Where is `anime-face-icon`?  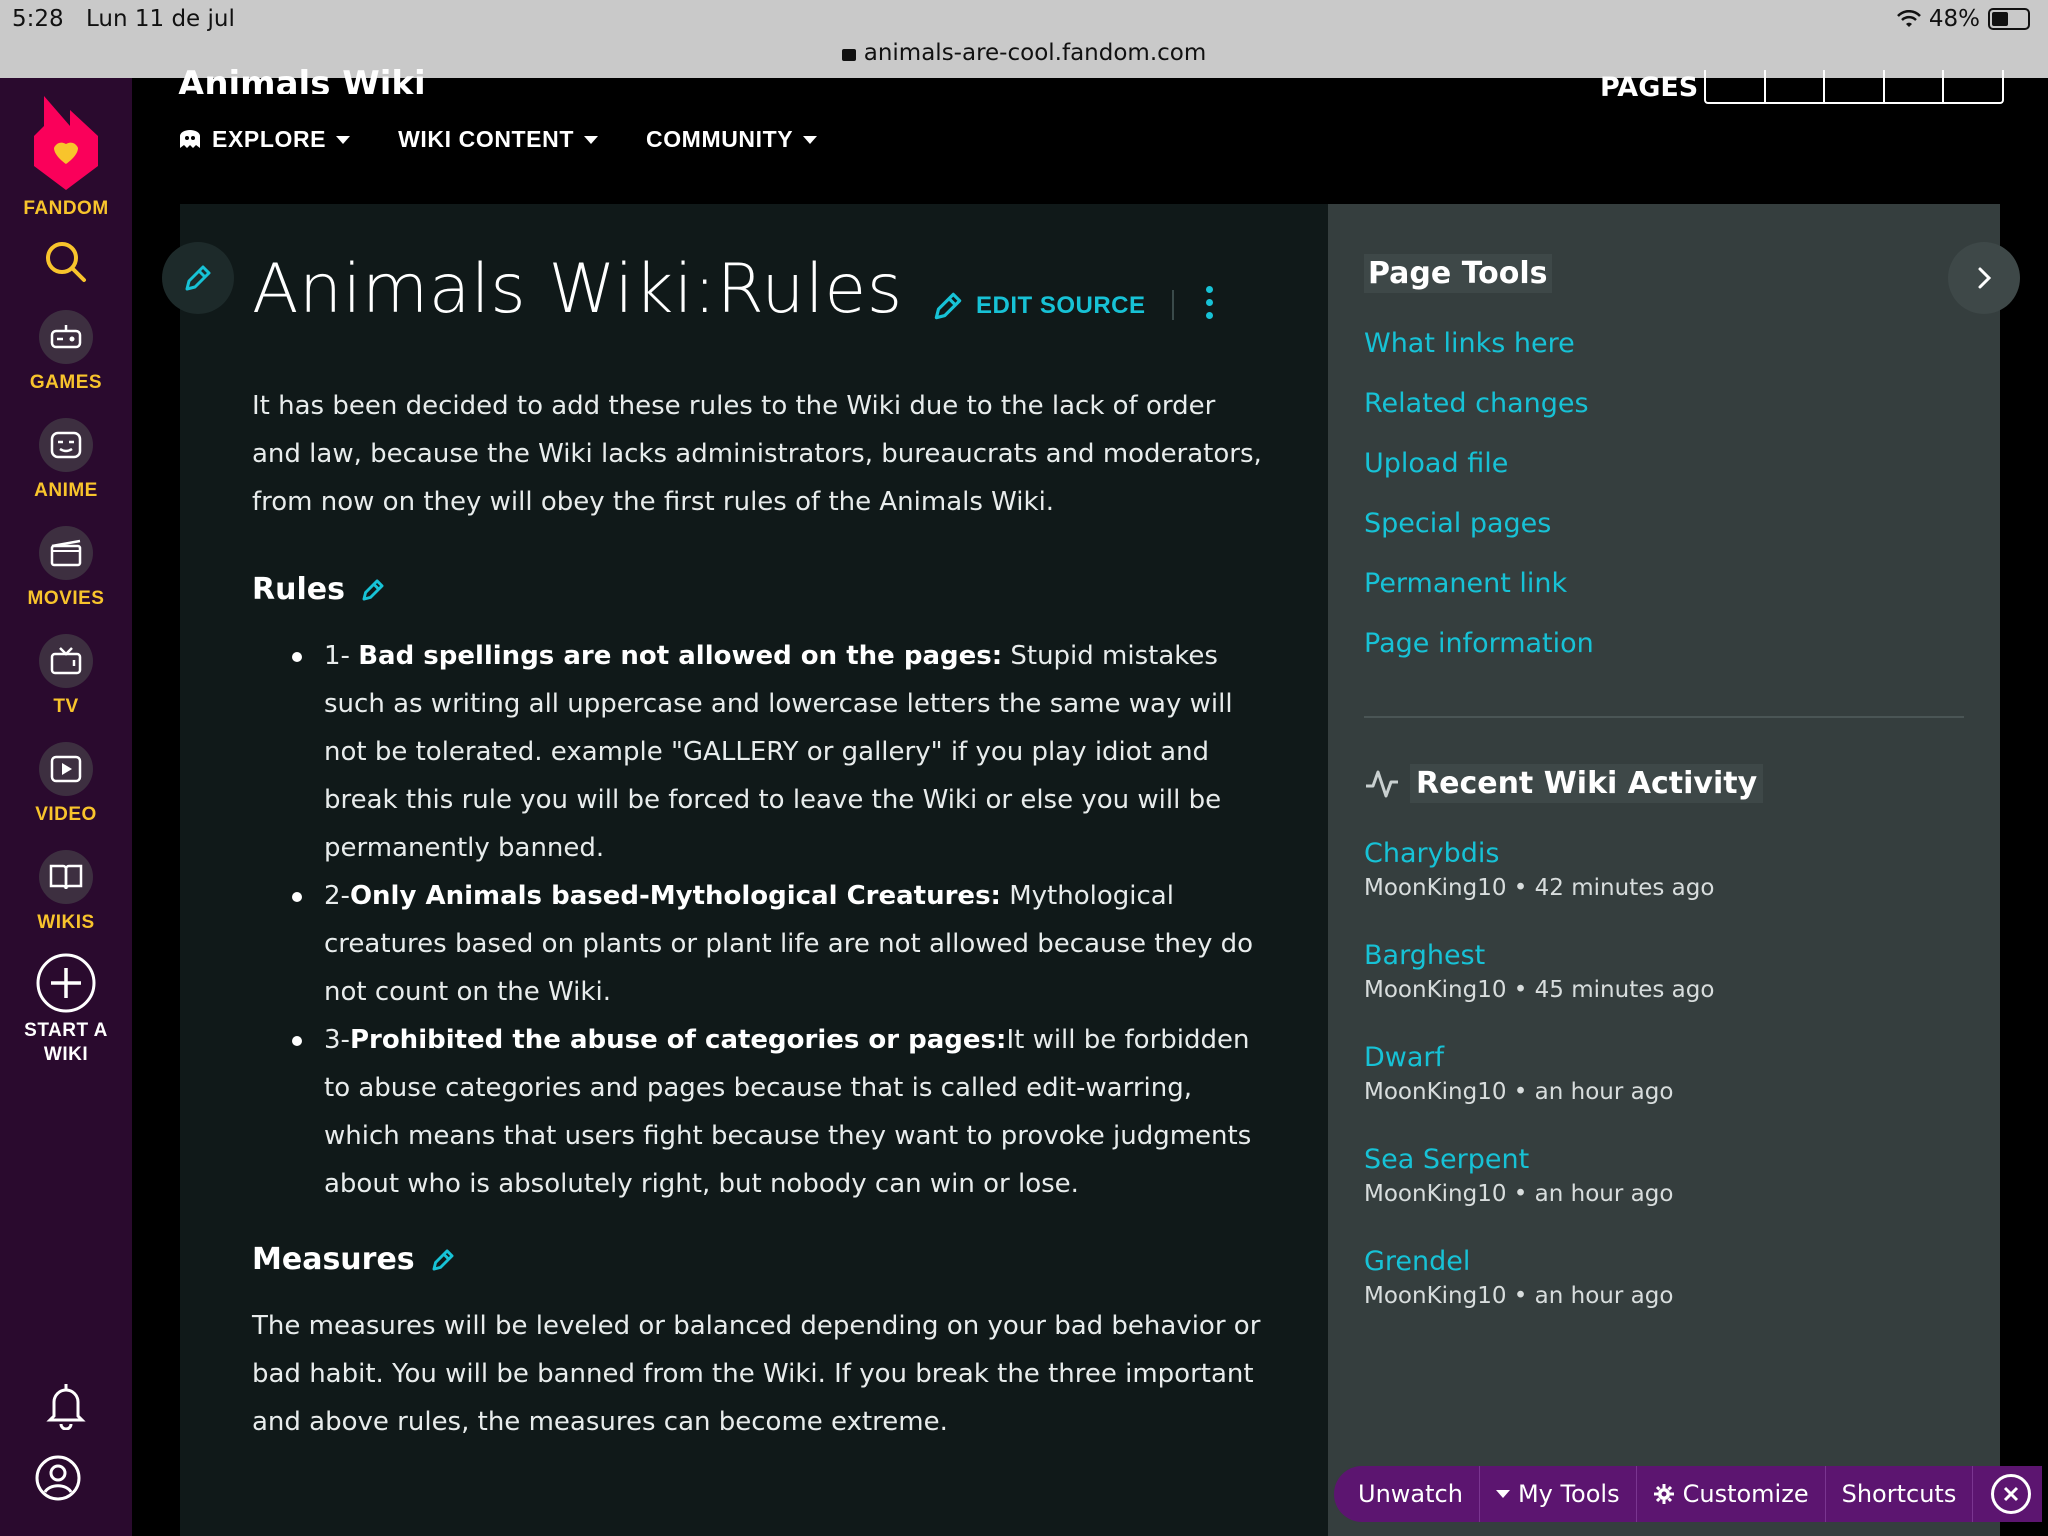 anime-face-icon is located at coordinates (66, 445).